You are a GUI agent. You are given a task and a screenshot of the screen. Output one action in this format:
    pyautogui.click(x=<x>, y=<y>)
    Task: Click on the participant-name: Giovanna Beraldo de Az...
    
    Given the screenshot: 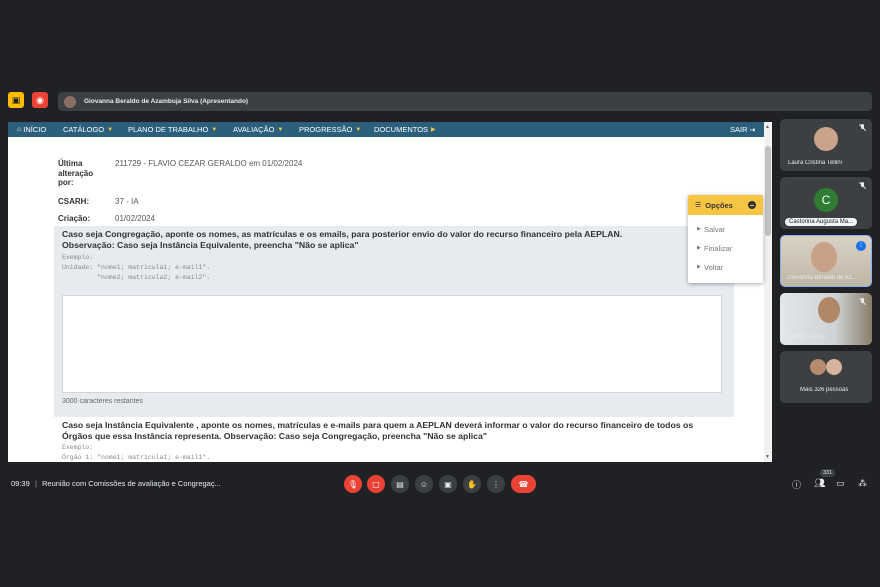 What is the action you would take?
    pyautogui.click(x=822, y=278)
    